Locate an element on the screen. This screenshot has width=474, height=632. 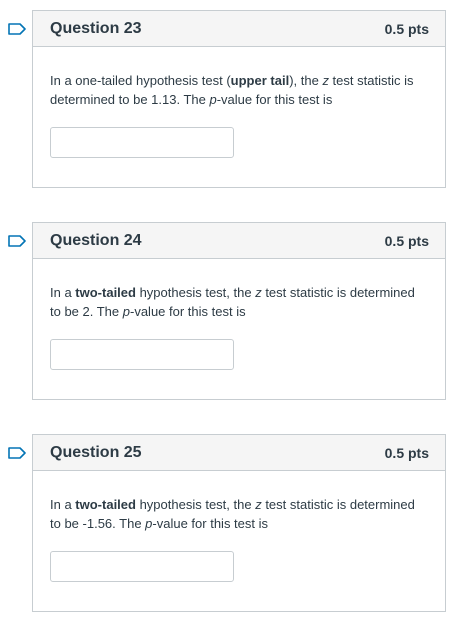
text-segment: In a one-tailed hypothesis test ( is located at coordinates (140, 80).